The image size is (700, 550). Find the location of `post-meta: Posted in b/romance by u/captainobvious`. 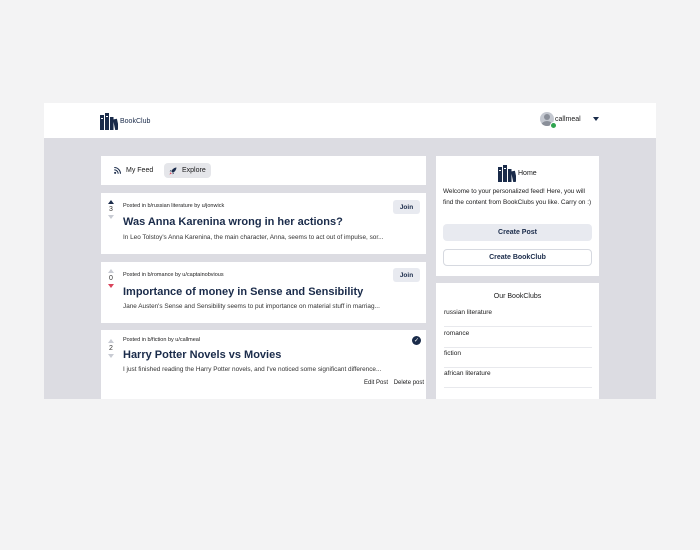

post-meta: Posted in b/romance by u/captainobvious is located at coordinates (173, 275).